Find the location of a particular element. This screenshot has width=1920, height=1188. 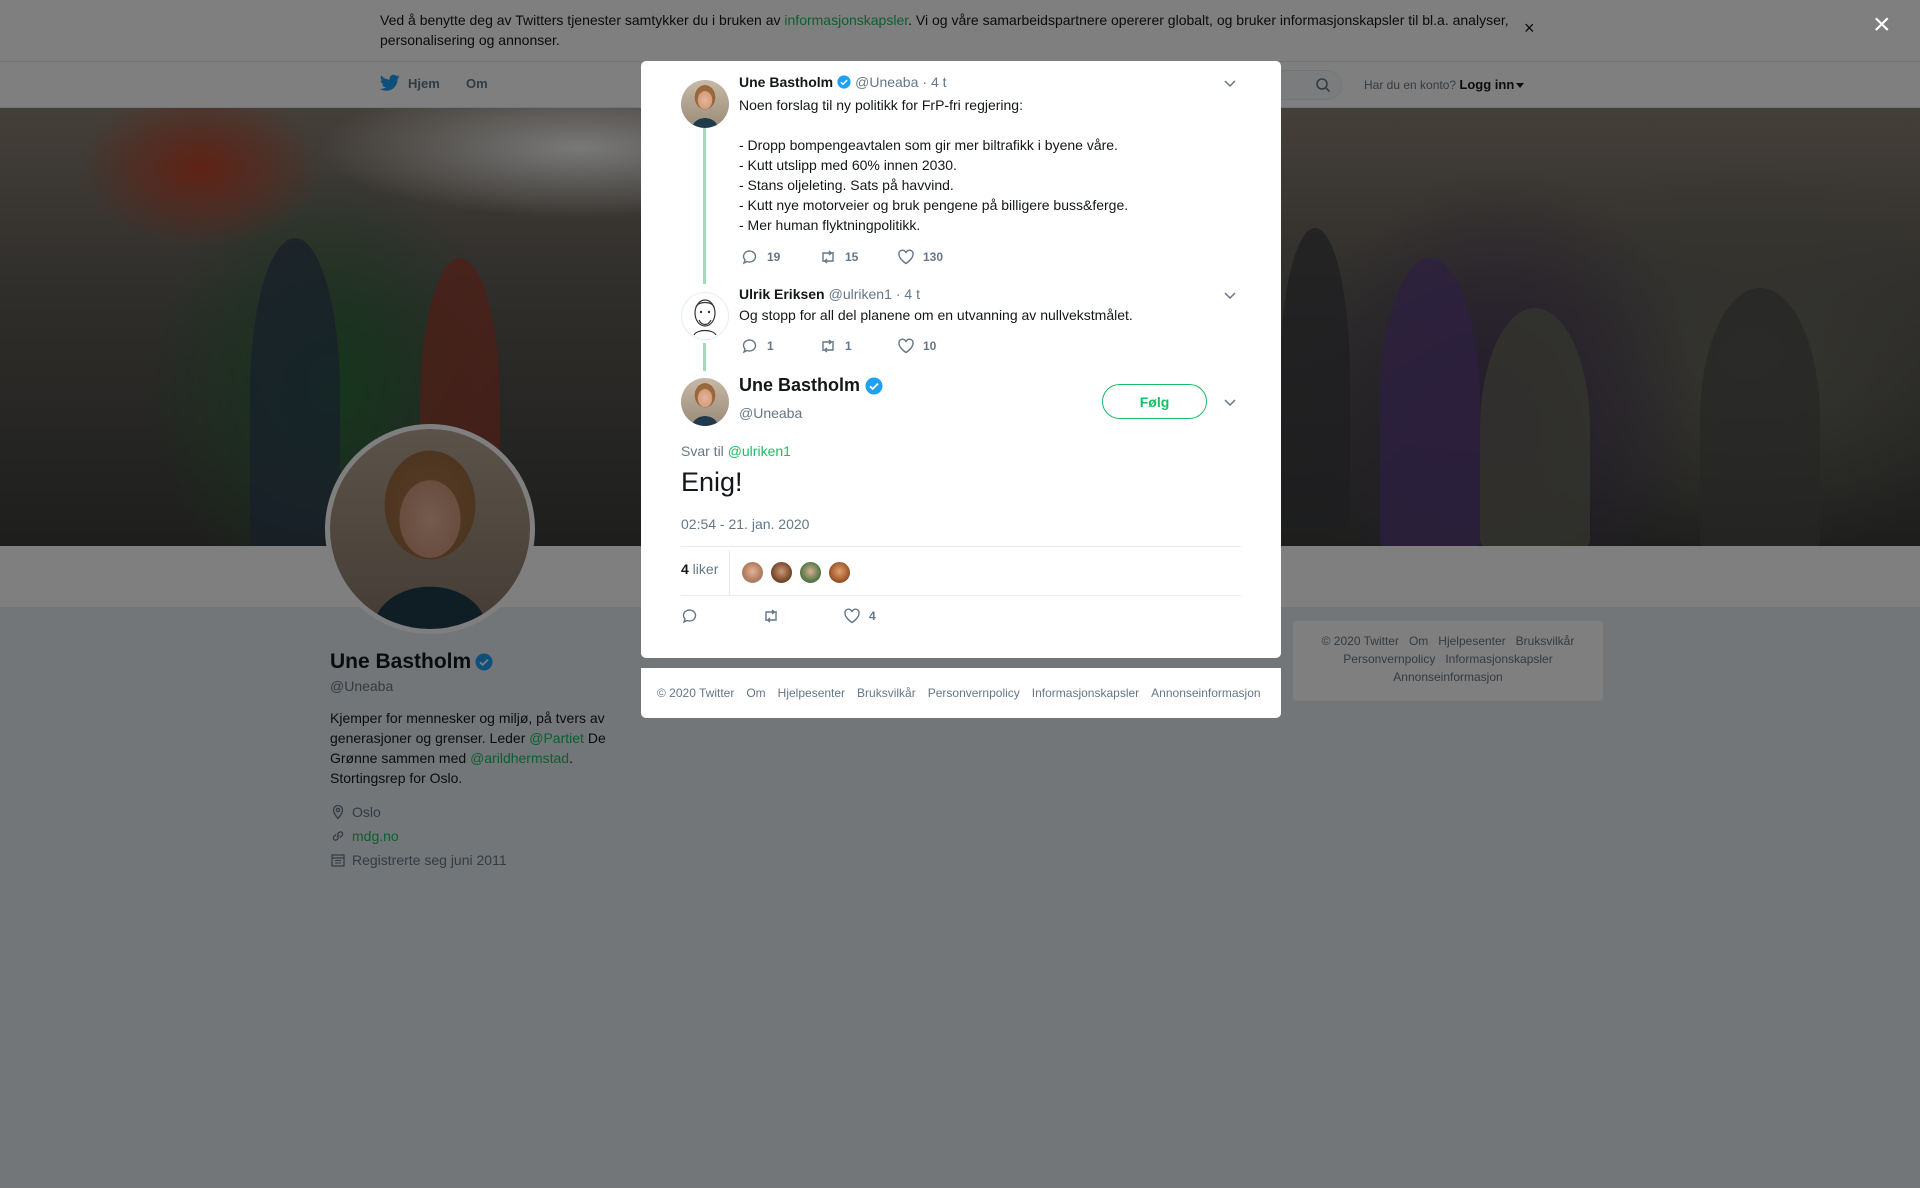

tweet-actions: 1 1 10 is located at coordinates (858, 346).